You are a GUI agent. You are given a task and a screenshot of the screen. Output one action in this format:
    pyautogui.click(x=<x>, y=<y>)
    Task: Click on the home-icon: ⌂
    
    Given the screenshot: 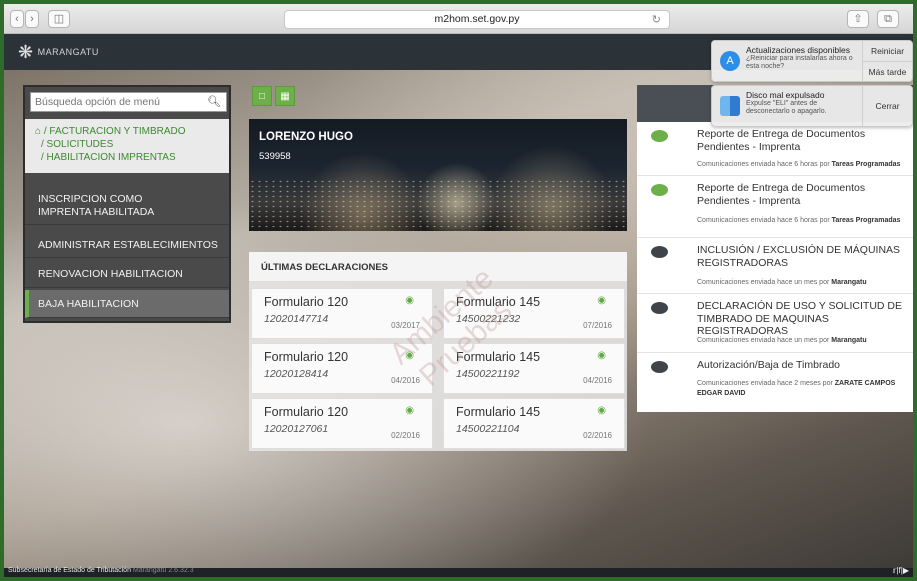 What is the action you would take?
    pyautogui.click(x=38, y=131)
    